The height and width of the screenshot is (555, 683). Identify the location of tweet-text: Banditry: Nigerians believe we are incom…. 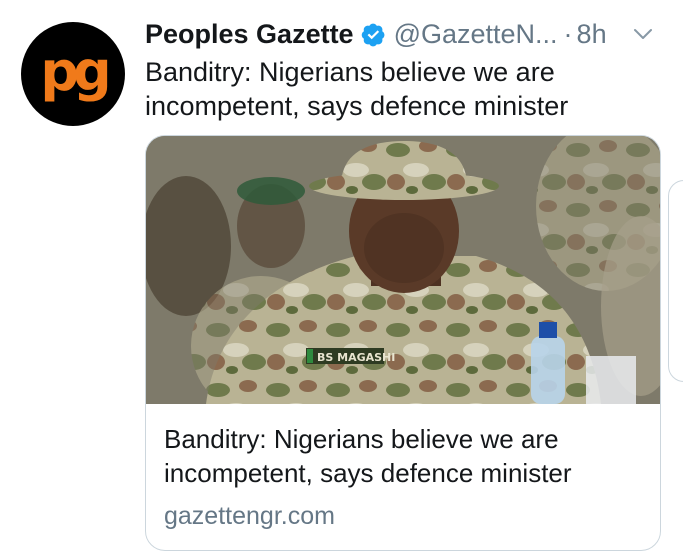
(357, 89).